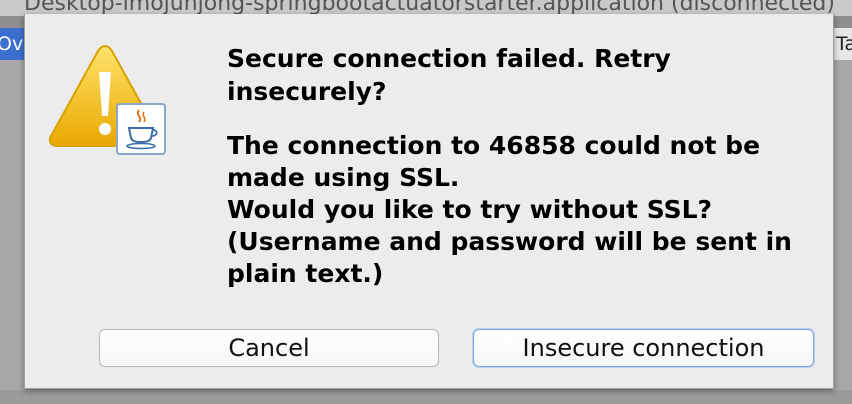 The height and width of the screenshot is (404, 852). Describe the element at coordinates (12, 44) in the screenshot. I see `background-tab-overview: Ove` at that location.